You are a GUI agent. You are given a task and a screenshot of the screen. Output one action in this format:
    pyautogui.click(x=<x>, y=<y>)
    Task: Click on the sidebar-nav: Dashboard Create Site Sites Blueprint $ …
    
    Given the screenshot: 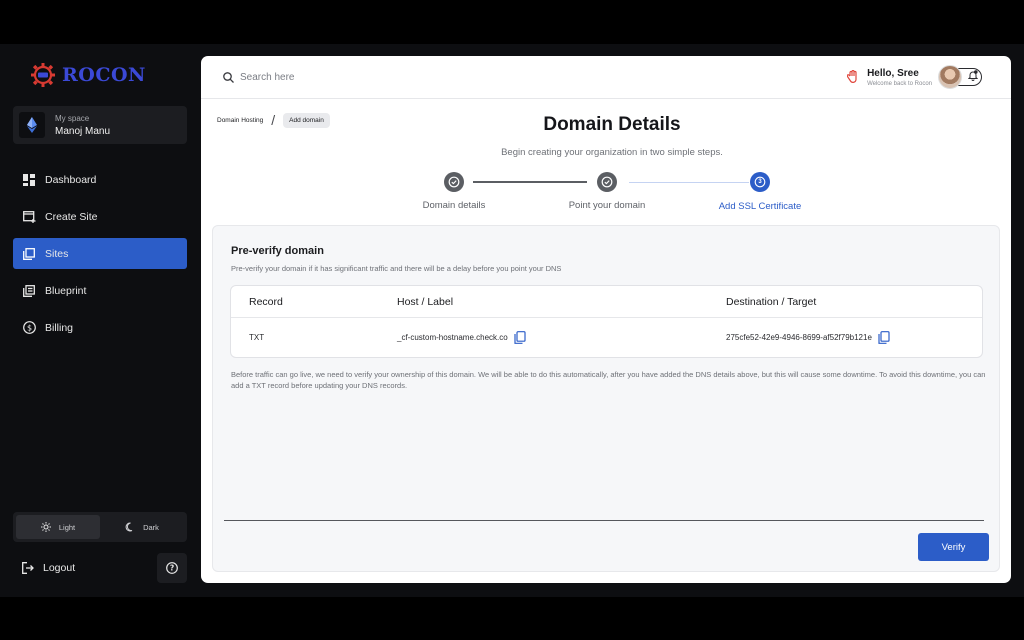 What is the action you would take?
    pyautogui.click(x=100, y=256)
    